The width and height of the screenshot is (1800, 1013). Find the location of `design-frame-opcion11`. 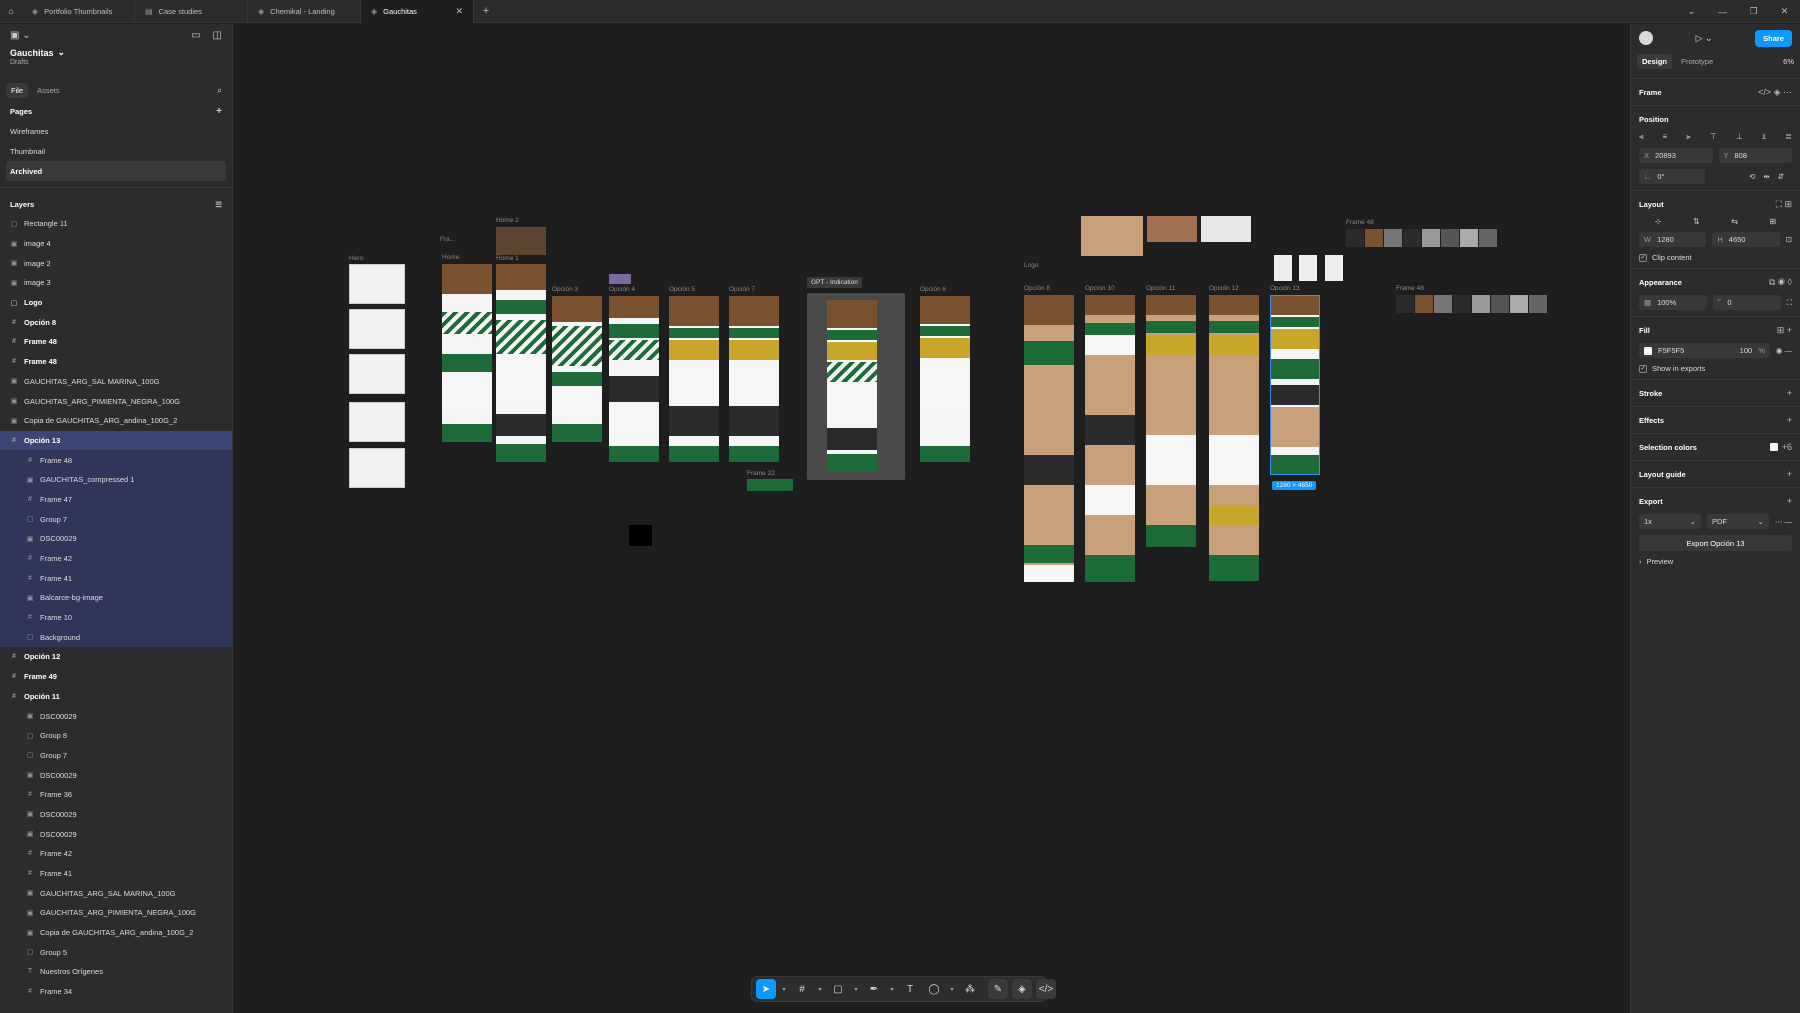

design-frame-opcion11 is located at coordinates (1171, 421).